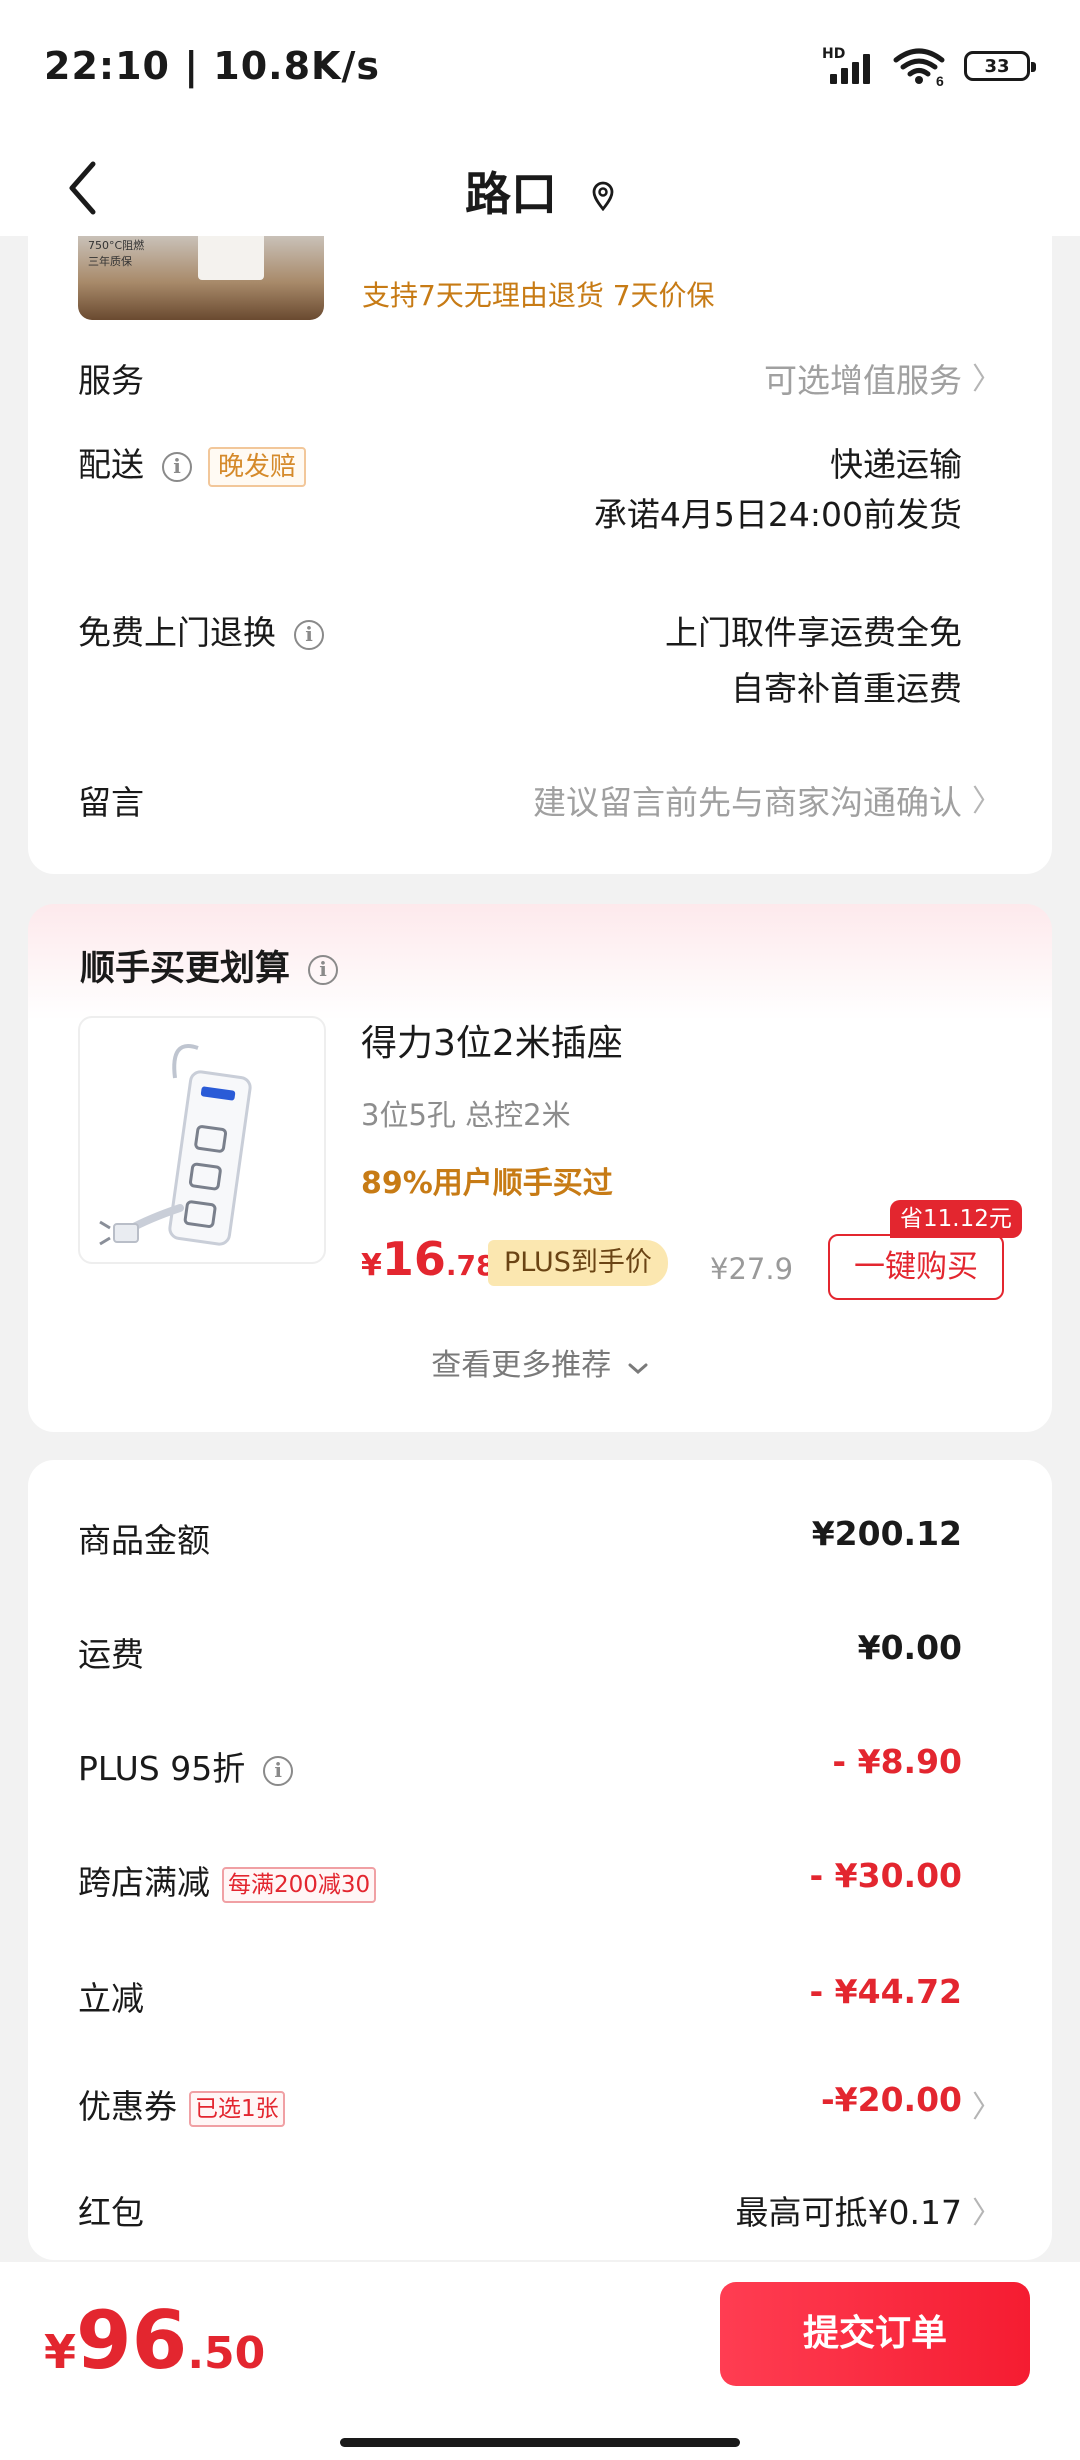 This screenshot has height=2460, width=1080. I want to click on location-pin-icon, so click(603, 195).